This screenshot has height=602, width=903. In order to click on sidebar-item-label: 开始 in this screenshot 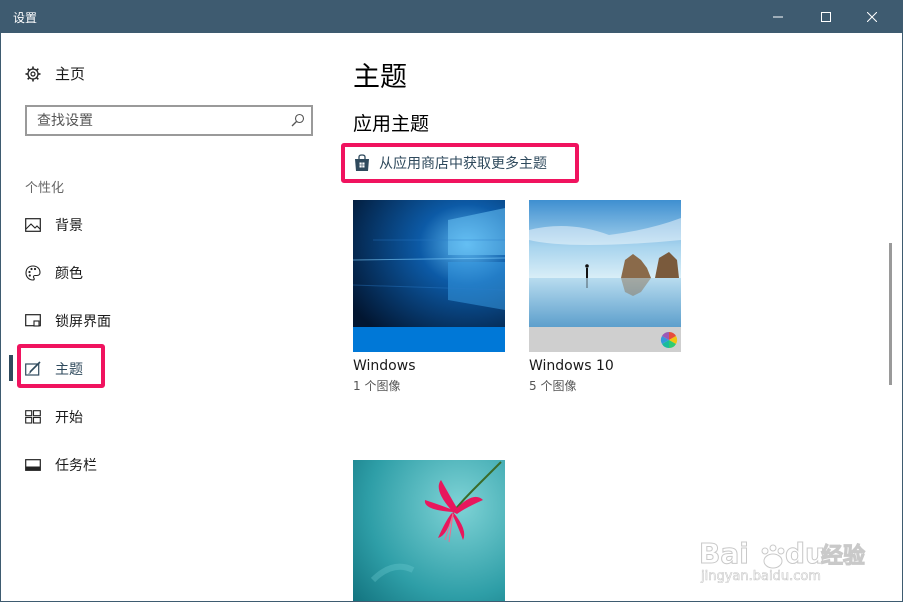, I will do `click(69, 418)`.